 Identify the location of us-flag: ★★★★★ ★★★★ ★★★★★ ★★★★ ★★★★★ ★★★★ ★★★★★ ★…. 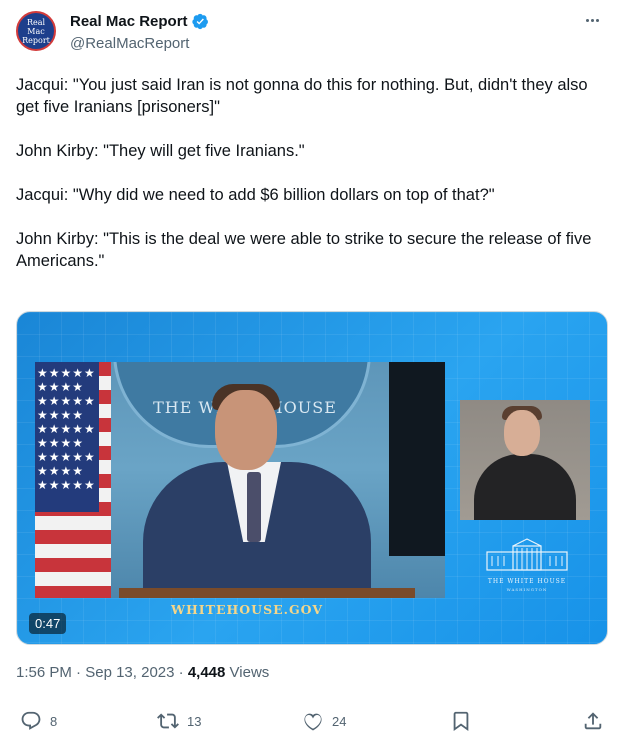
(73, 480).